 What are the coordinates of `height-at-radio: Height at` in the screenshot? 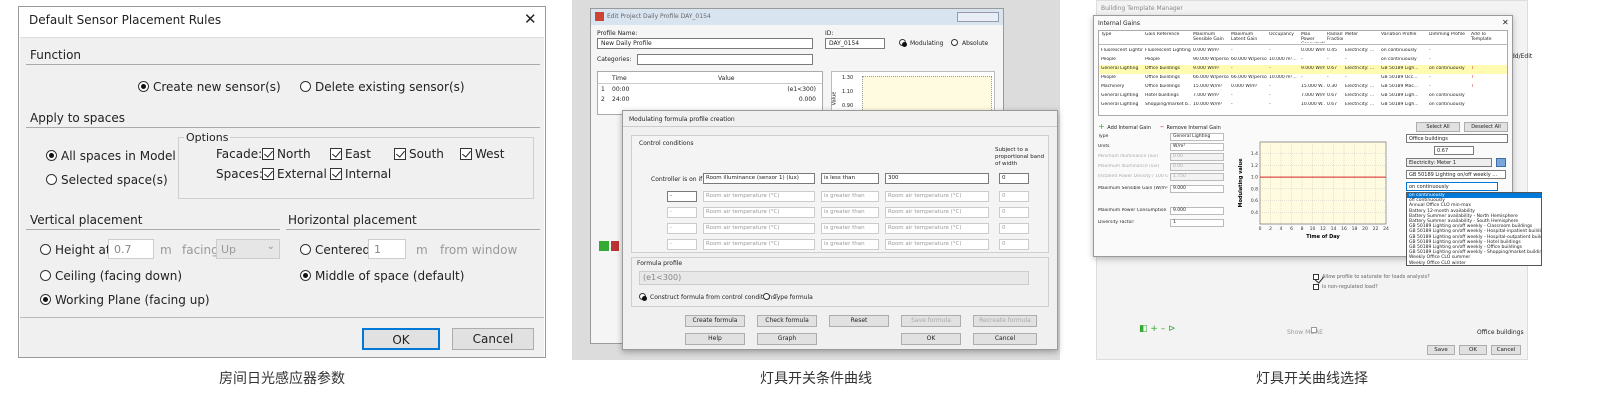 It's located at (75, 250).